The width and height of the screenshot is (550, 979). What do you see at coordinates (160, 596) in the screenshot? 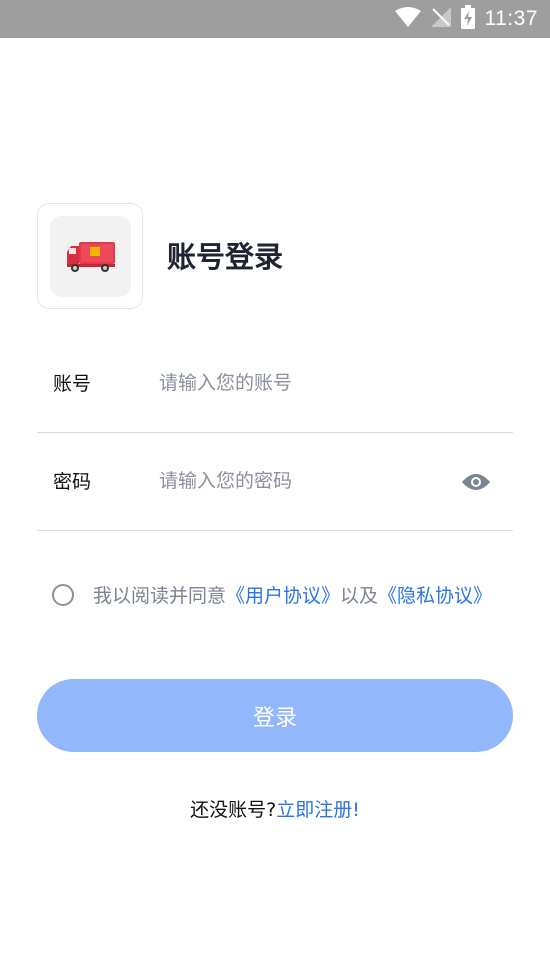
I see `agreement-prefix: 我以阅读并同意` at bounding box center [160, 596].